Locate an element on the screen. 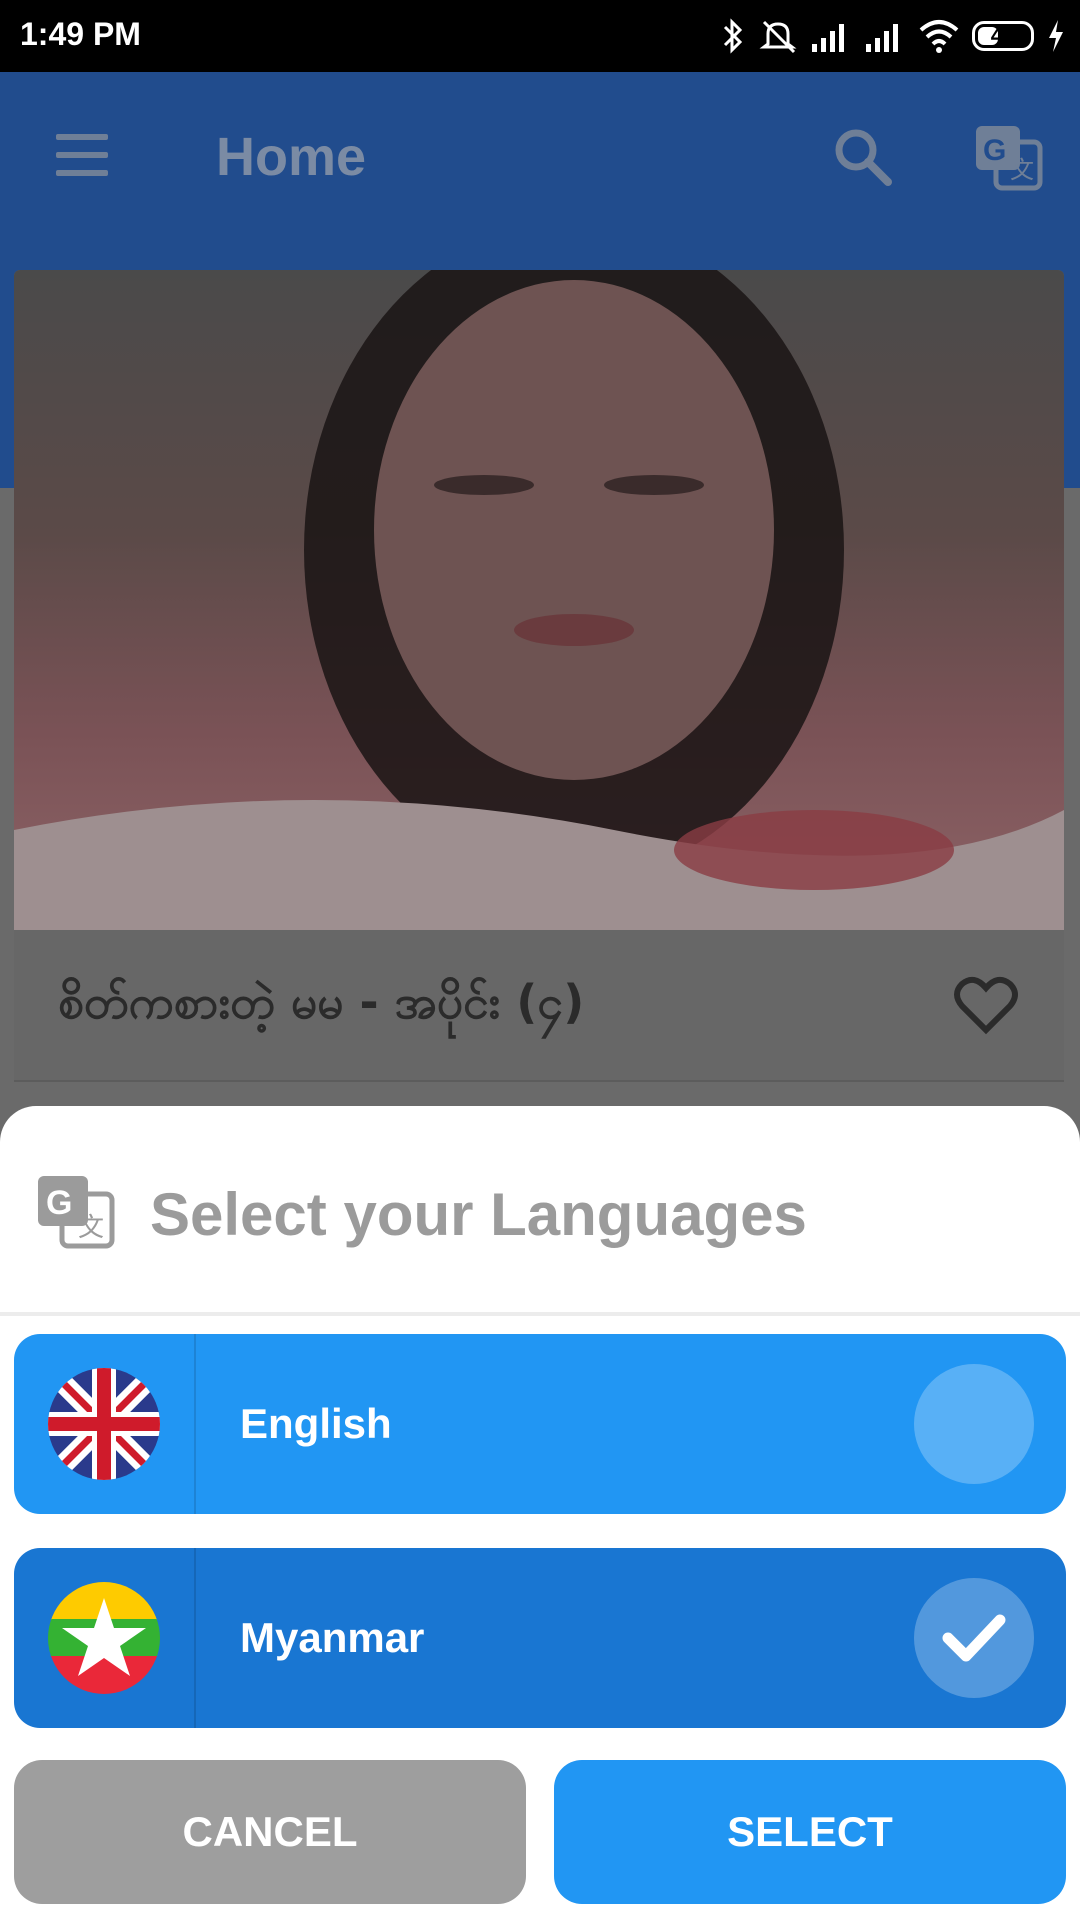  radio-unchecked is located at coordinates (974, 1424).